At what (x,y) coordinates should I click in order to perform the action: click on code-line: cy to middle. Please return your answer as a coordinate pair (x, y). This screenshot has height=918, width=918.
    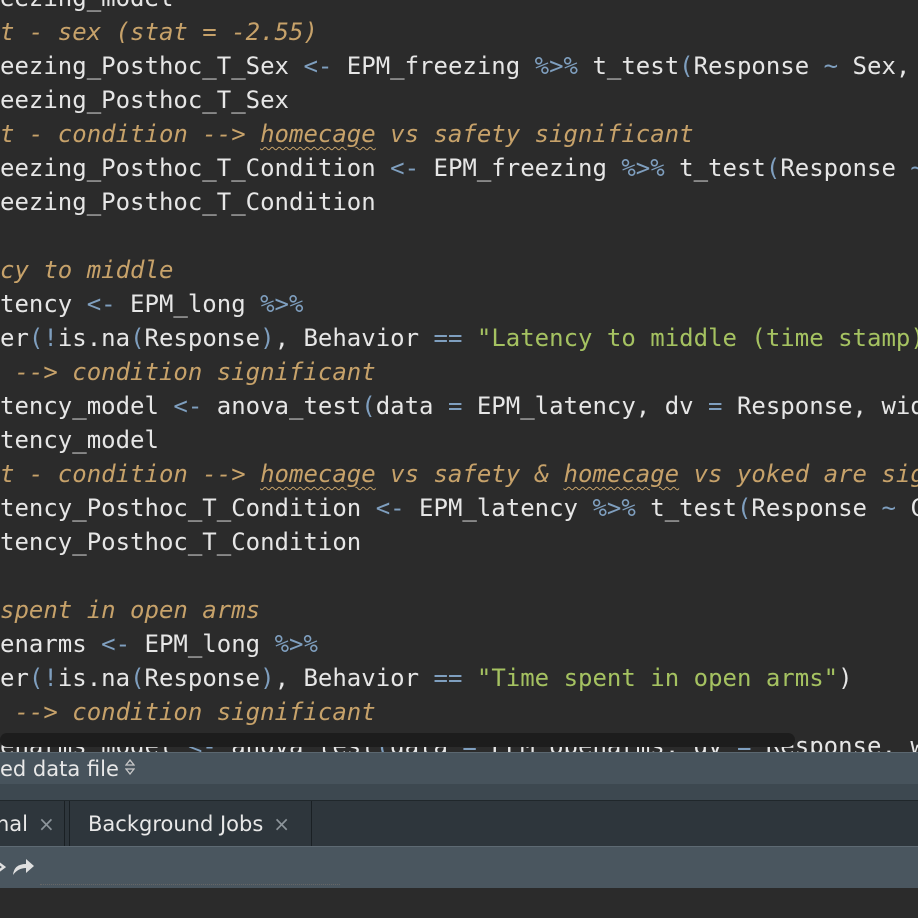
    Looking at the image, I should click on (86, 270).